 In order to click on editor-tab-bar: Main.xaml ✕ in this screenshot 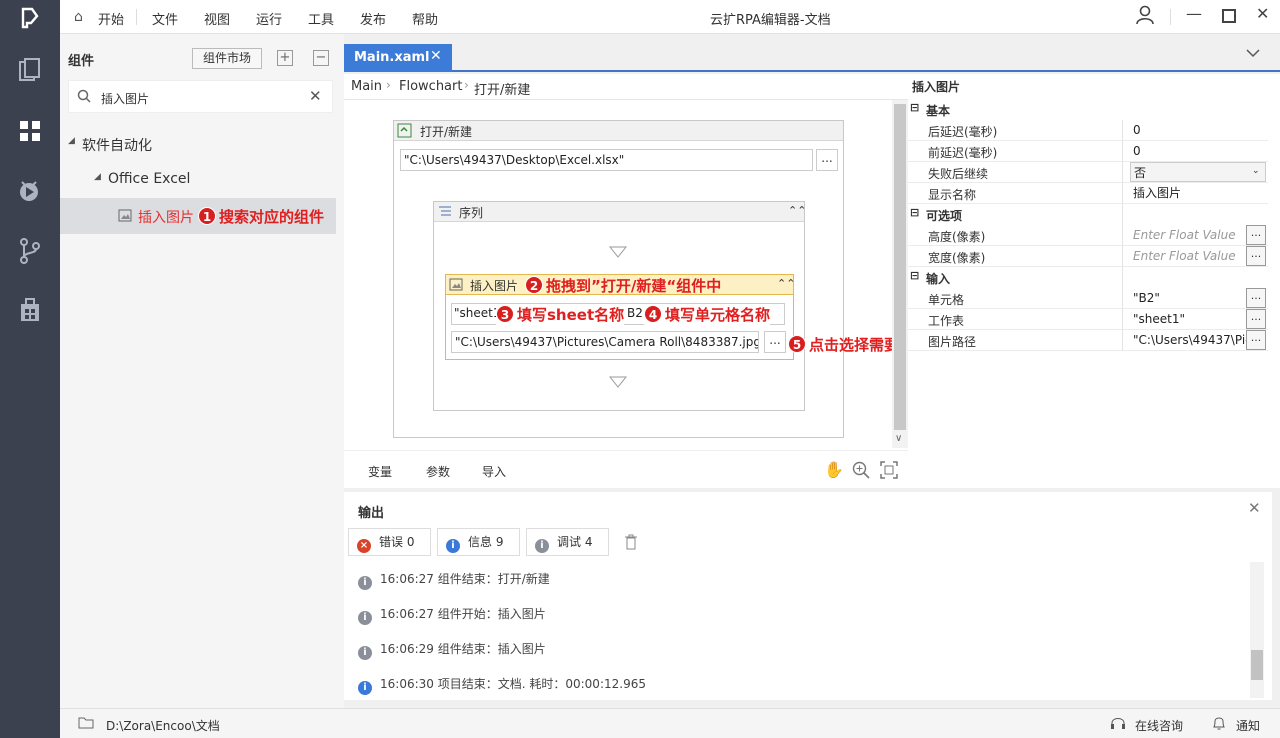, I will do `click(812, 57)`.